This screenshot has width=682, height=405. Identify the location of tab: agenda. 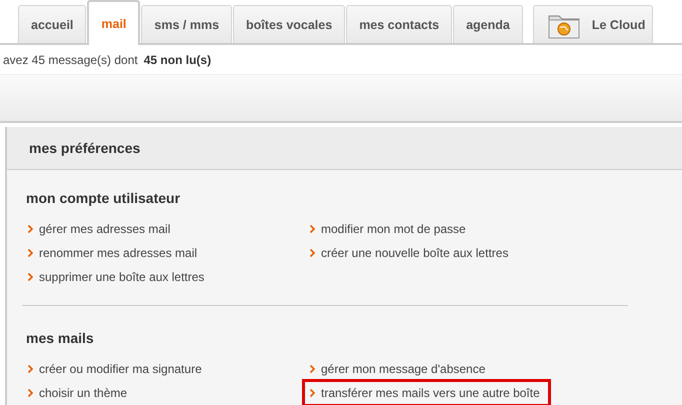
(488, 24).